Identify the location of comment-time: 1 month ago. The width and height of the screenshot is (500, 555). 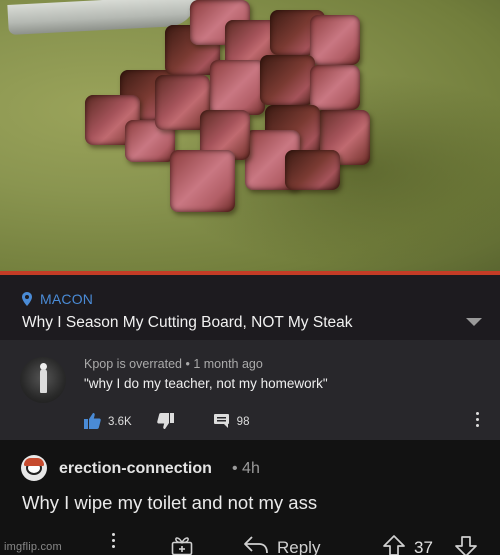
(228, 364).